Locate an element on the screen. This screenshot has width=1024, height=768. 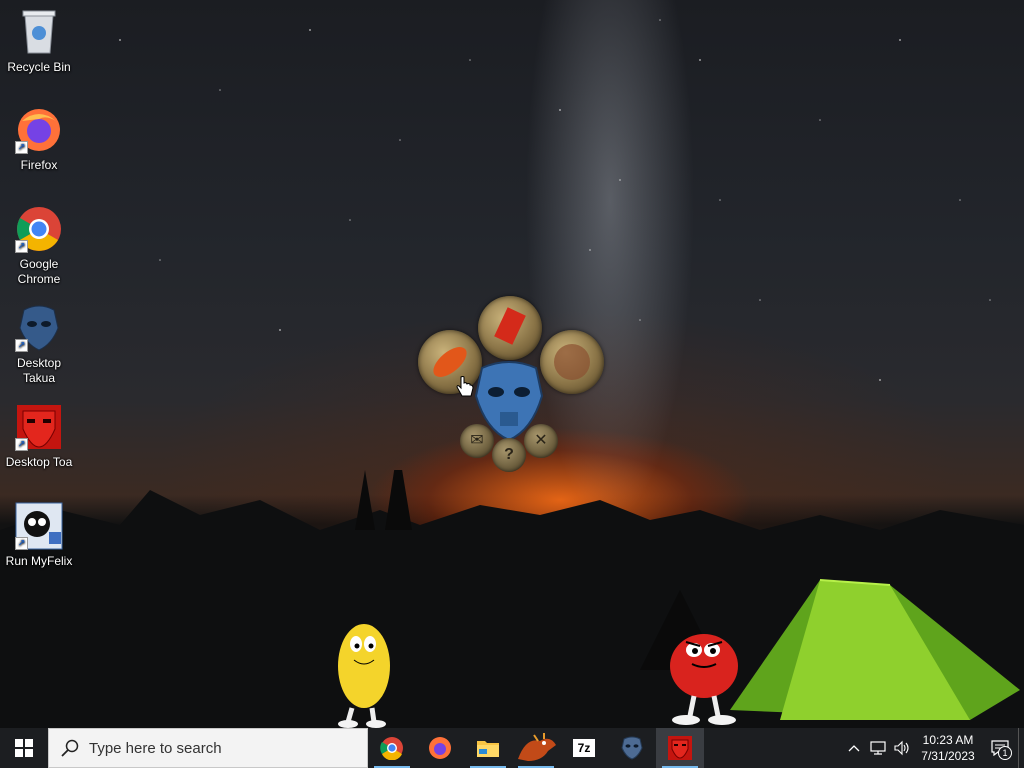
help-icon: ? is located at coordinates (509, 455).